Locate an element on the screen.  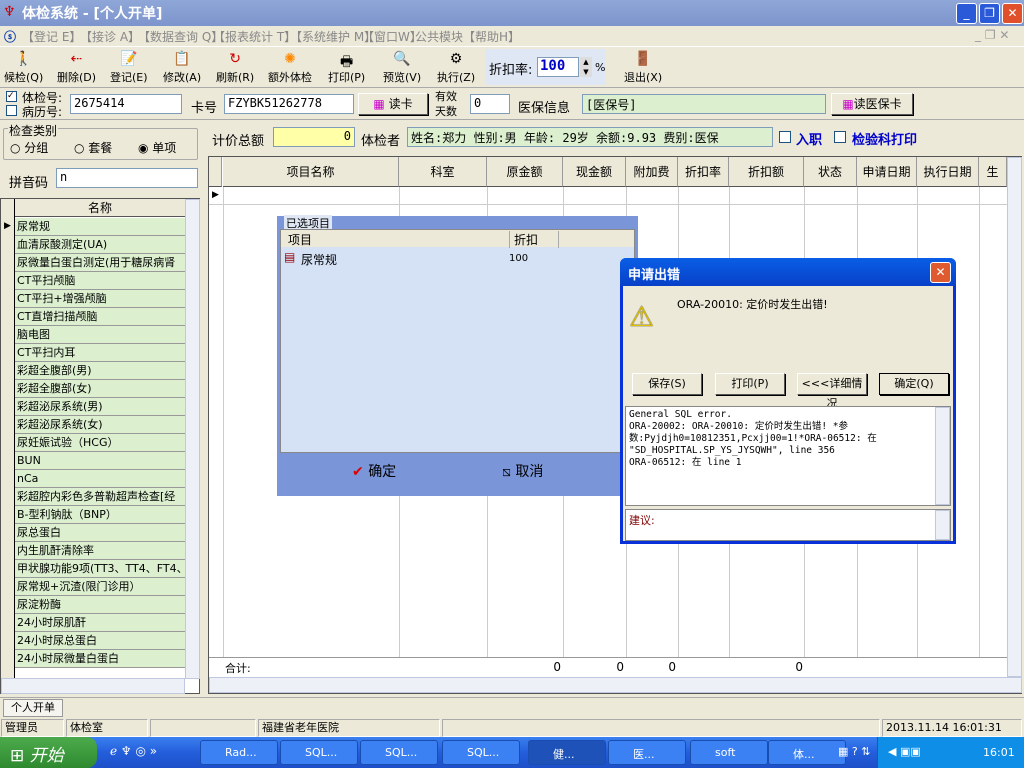
wait-button: 🚶 候检(Q) is located at coordinates (23, 68).